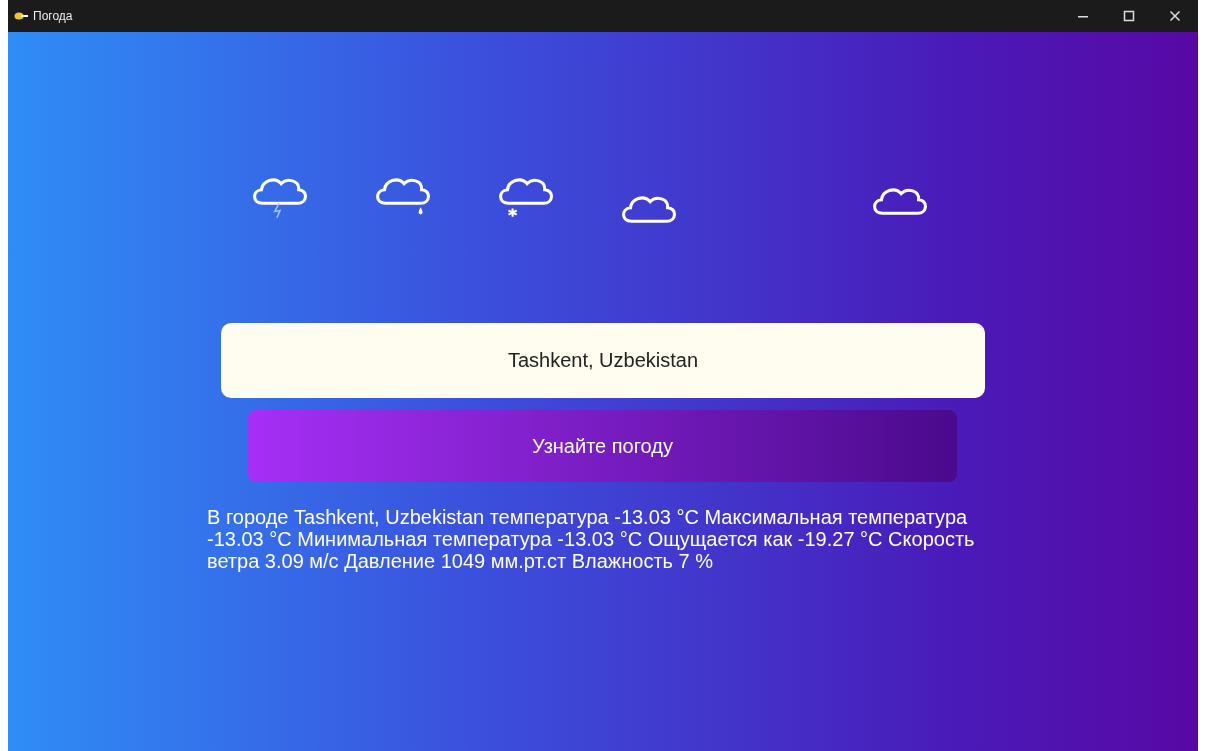 The width and height of the screenshot is (1206, 751). I want to click on close-icon, so click(1175, 16).